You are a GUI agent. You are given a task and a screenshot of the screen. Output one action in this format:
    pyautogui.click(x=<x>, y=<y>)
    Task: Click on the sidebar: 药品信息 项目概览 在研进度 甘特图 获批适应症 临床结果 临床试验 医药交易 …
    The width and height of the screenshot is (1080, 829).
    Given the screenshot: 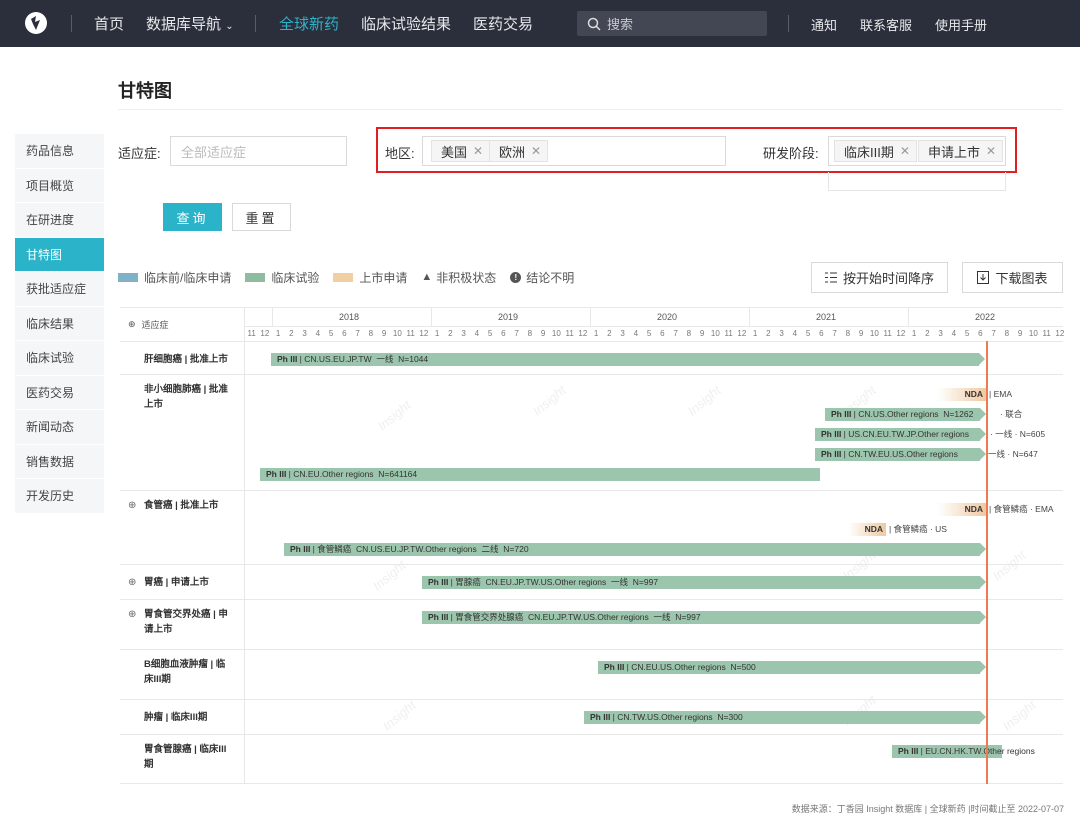 What is the action you would take?
    pyautogui.click(x=59, y=324)
    